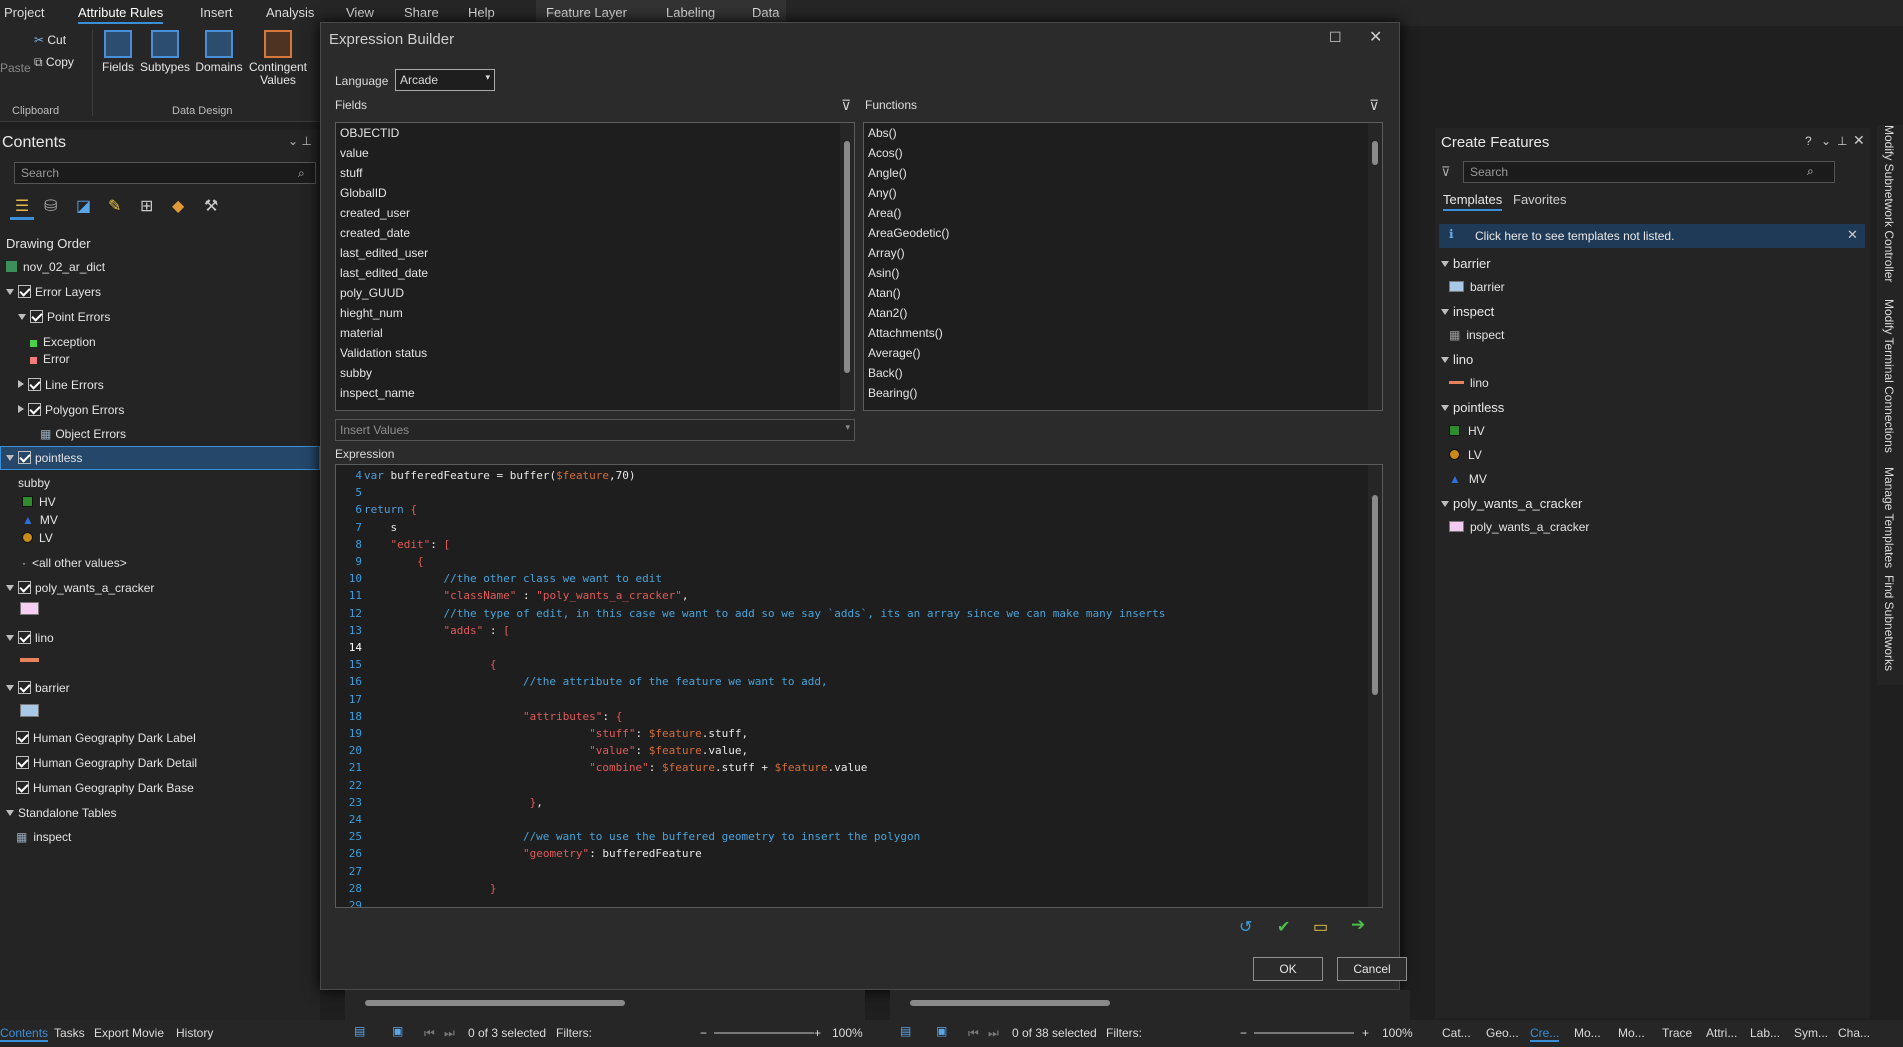 Image resolution: width=1903 pixels, height=1047 pixels. Describe the element at coordinates (1320, 927) in the screenshot. I see `open-folder-icon: ▭` at that location.